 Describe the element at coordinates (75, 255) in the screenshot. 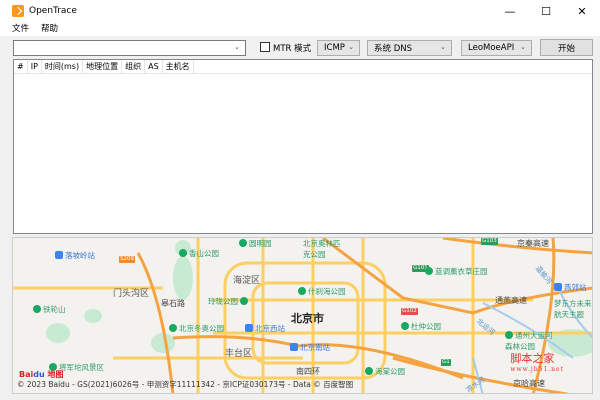

I see `station-label: 落坡岭站` at that location.